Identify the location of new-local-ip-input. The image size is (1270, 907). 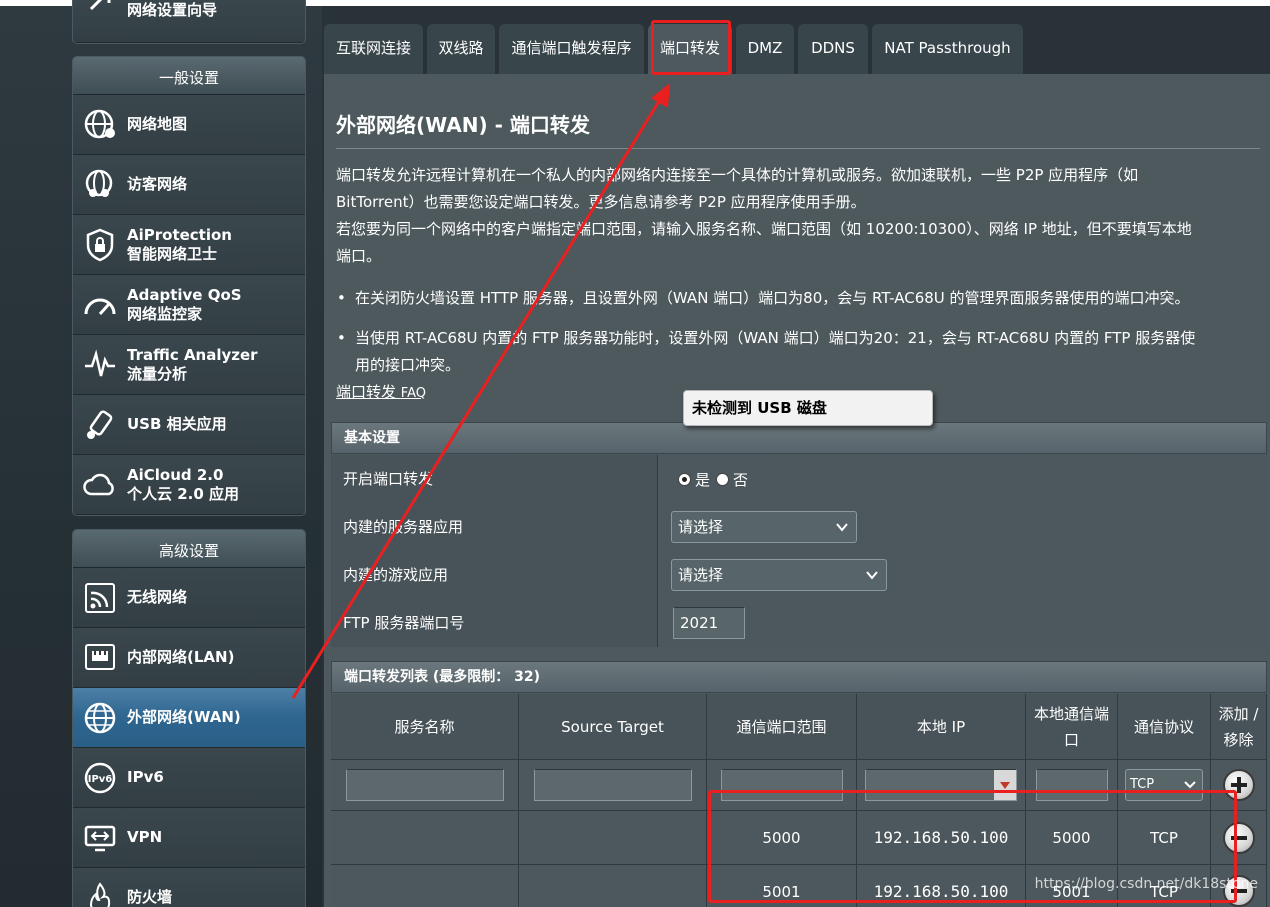
(941, 785).